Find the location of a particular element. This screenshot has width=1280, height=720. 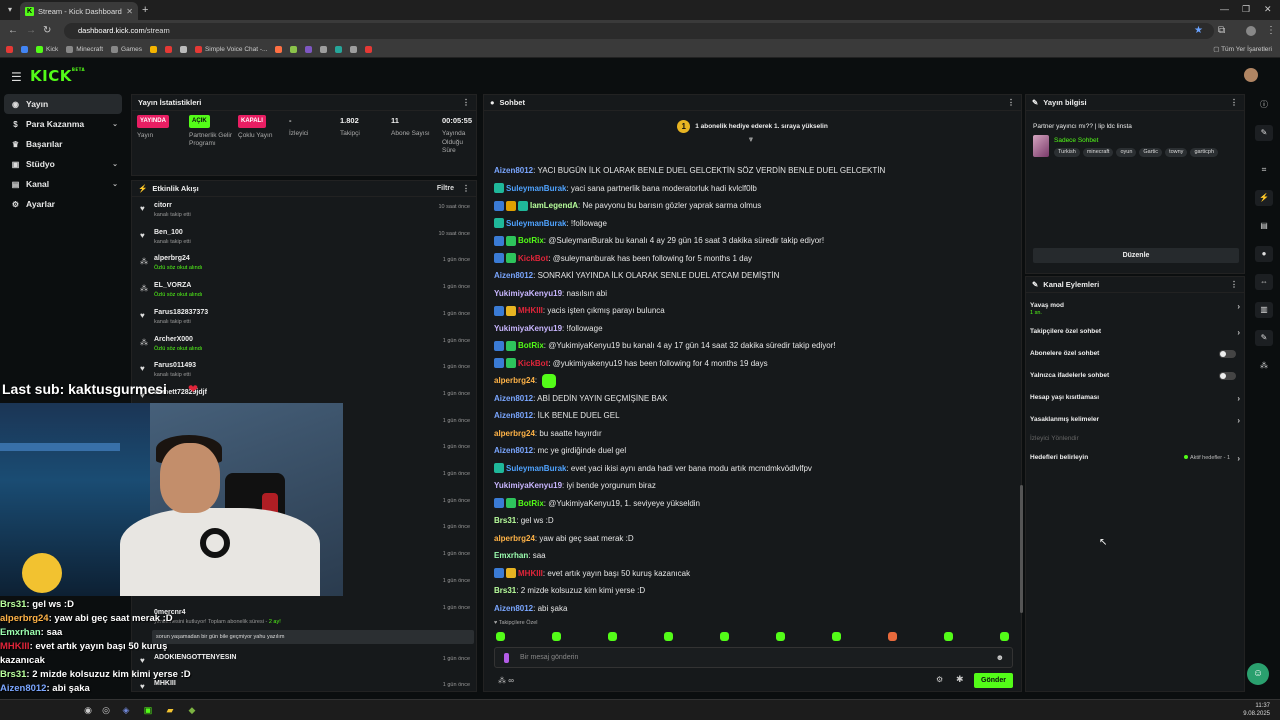

channel-action-row: Hesap yaşı kısıtlaması › is located at coordinates (1135, 398).